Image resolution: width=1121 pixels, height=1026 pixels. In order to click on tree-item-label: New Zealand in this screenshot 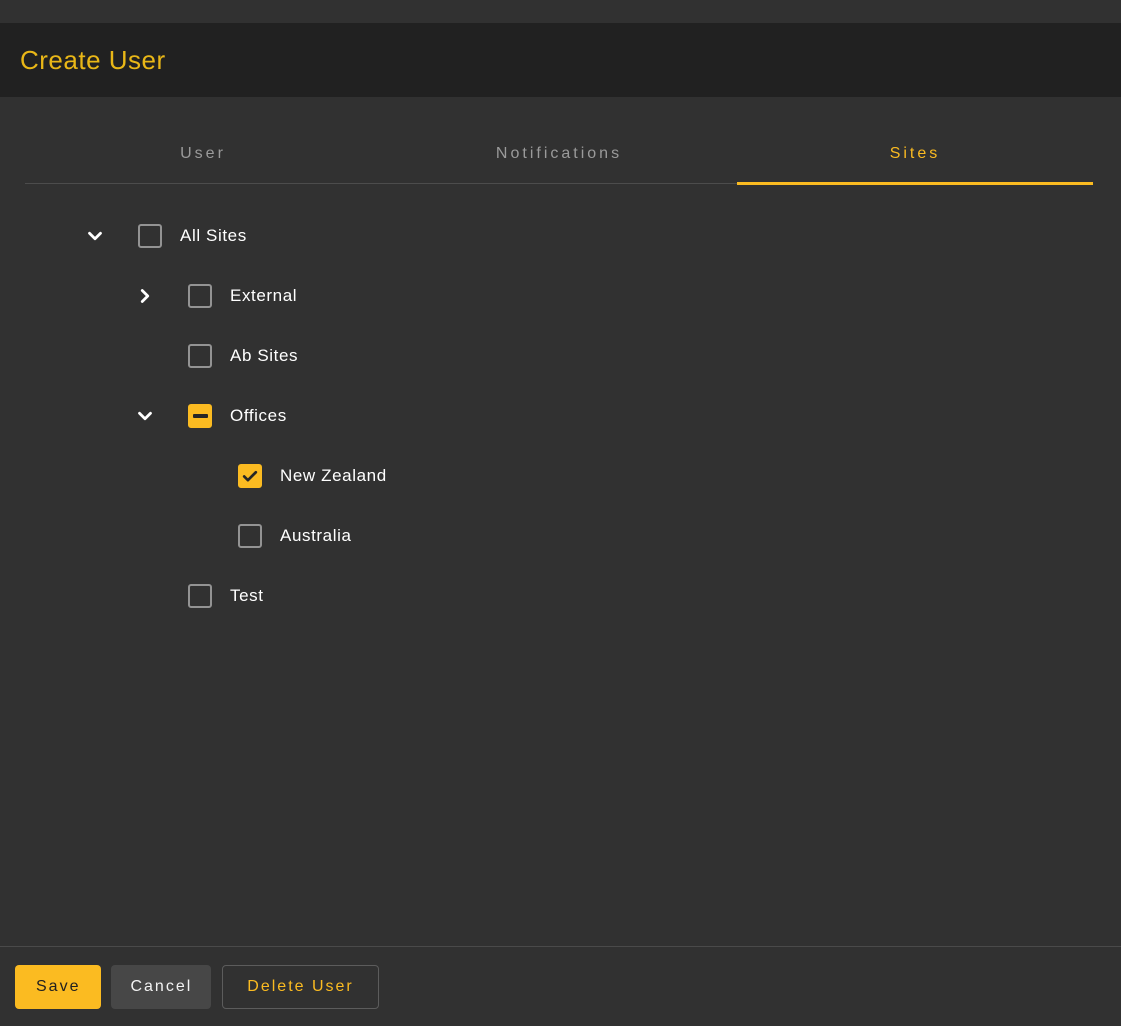, I will do `click(333, 475)`.